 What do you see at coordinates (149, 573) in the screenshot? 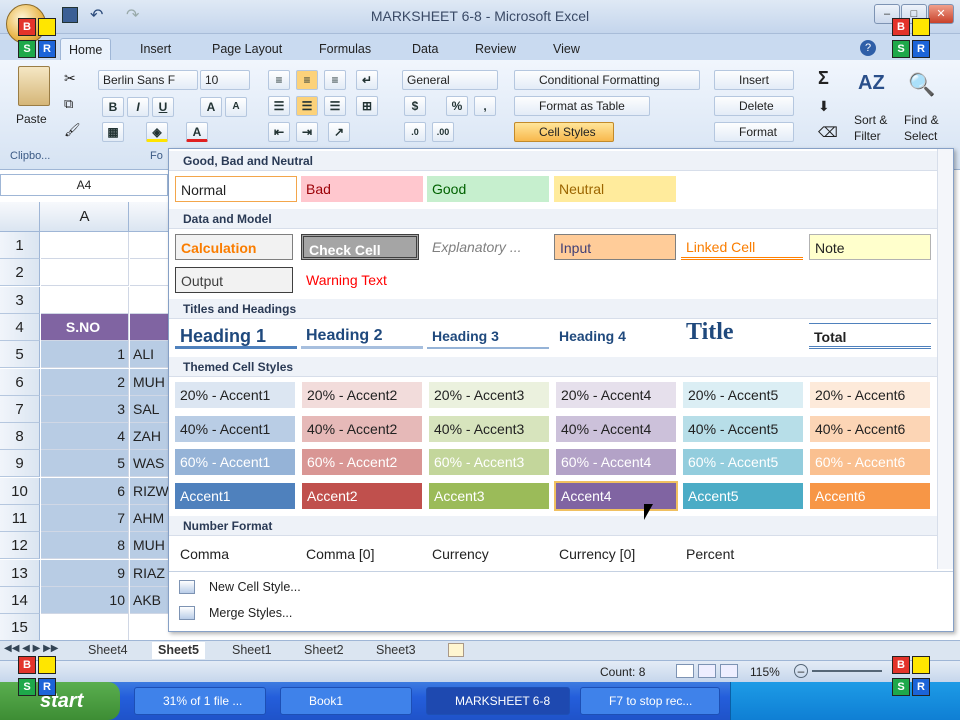
I see `cell-b: RIAZ` at bounding box center [149, 573].